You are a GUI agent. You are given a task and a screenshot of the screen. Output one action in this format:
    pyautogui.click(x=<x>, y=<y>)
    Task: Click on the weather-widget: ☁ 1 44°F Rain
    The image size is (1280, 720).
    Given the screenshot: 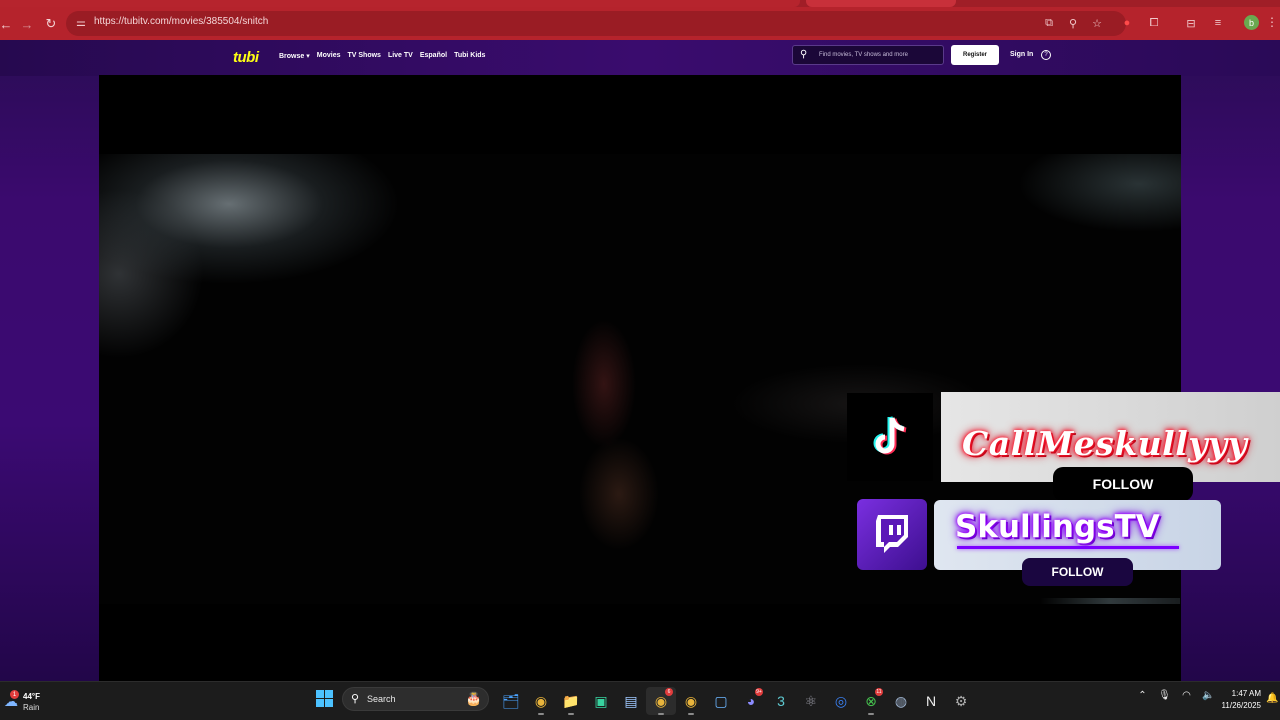 What is the action you would take?
    pyautogui.click(x=32, y=702)
    